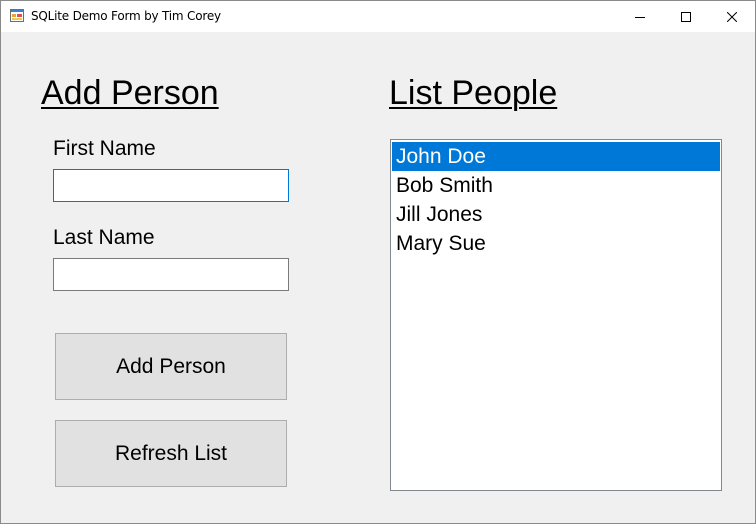 Image resolution: width=756 pixels, height=524 pixels. I want to click on list-item: Mary Sue, so click(556, 243).